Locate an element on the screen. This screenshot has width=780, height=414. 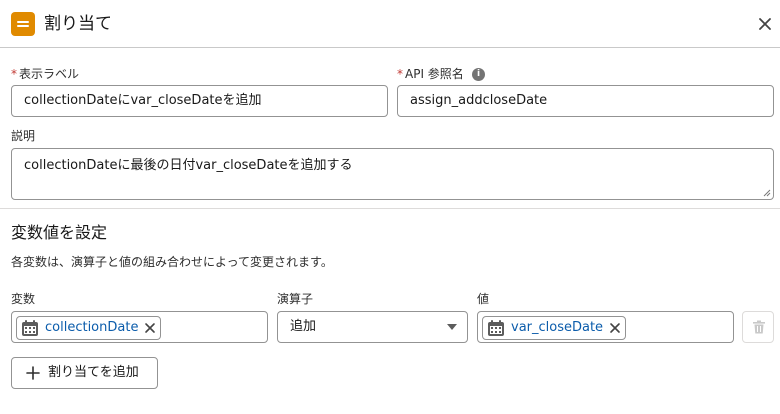
section-description: 各変数は、演算子と値の組み合わせによって変更されます。 is located at coordinates (172, 262).